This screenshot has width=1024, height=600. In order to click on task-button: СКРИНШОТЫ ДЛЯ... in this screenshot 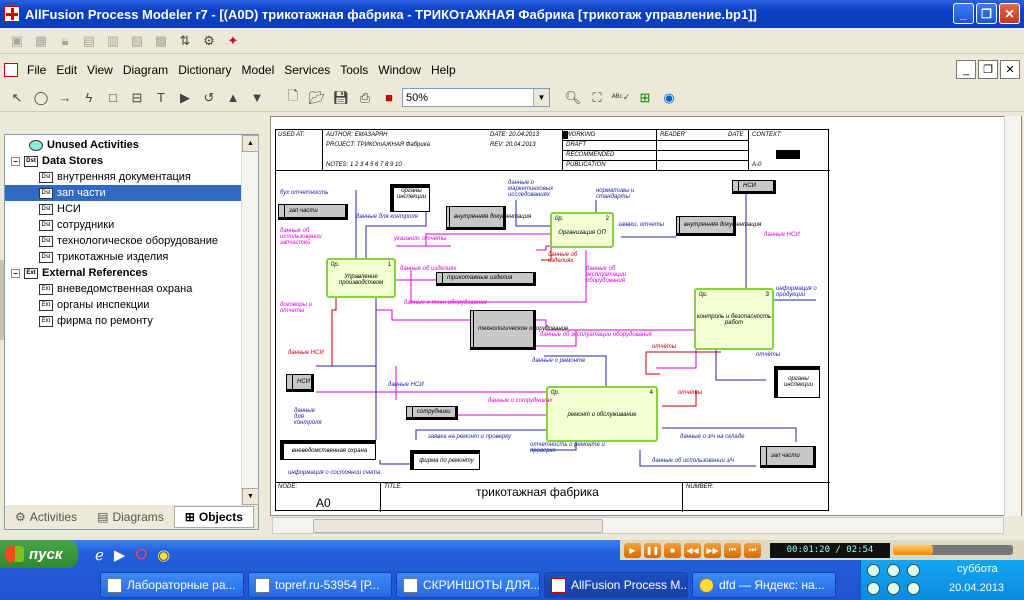, I will do `click(468, 585)`.